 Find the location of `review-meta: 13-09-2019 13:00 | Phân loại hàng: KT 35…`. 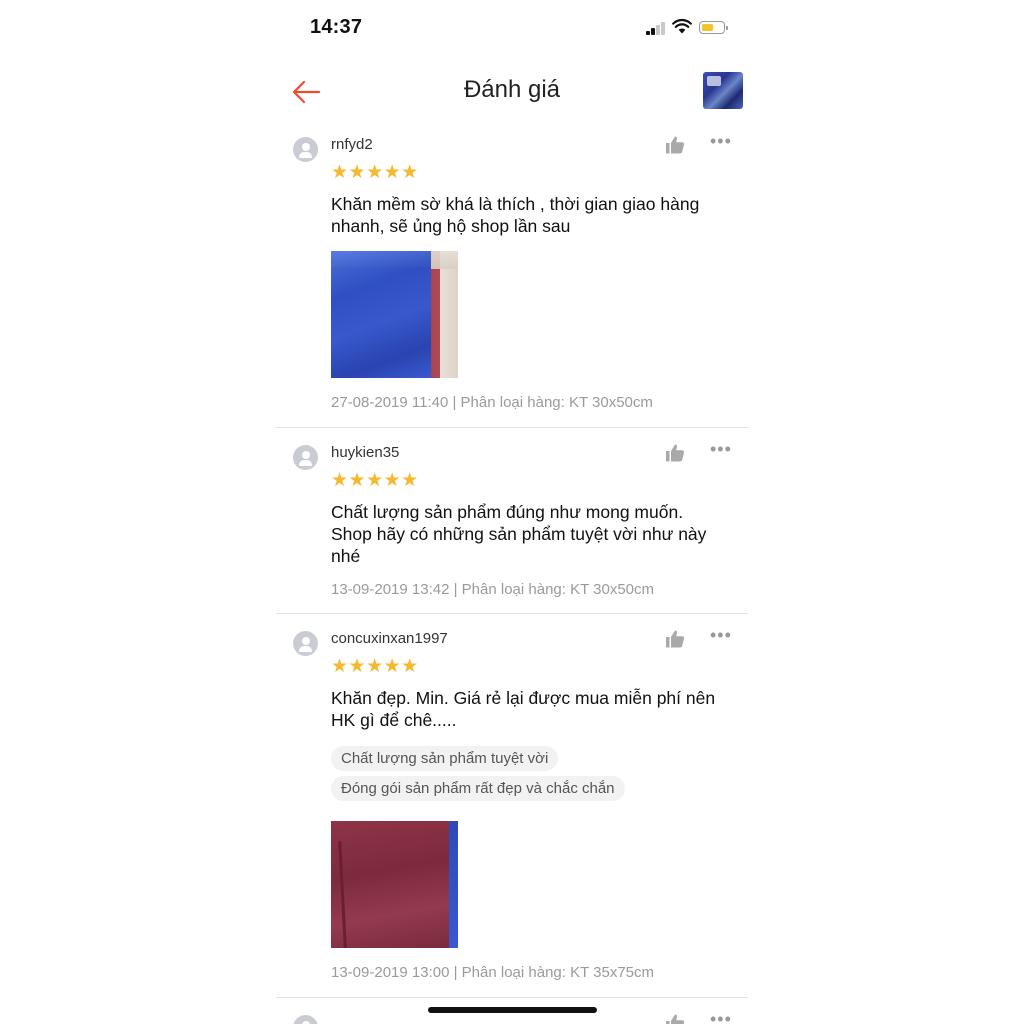

review-meta: 13-09-2019 13:00 | Phân loại hàng: KT 35… is located at coordinates (493, 972).